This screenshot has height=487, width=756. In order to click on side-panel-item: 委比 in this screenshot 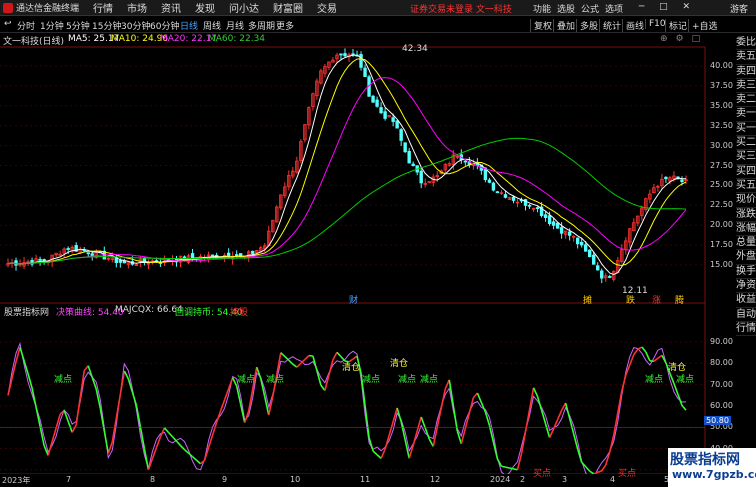, I will do `click(746, 43)`.